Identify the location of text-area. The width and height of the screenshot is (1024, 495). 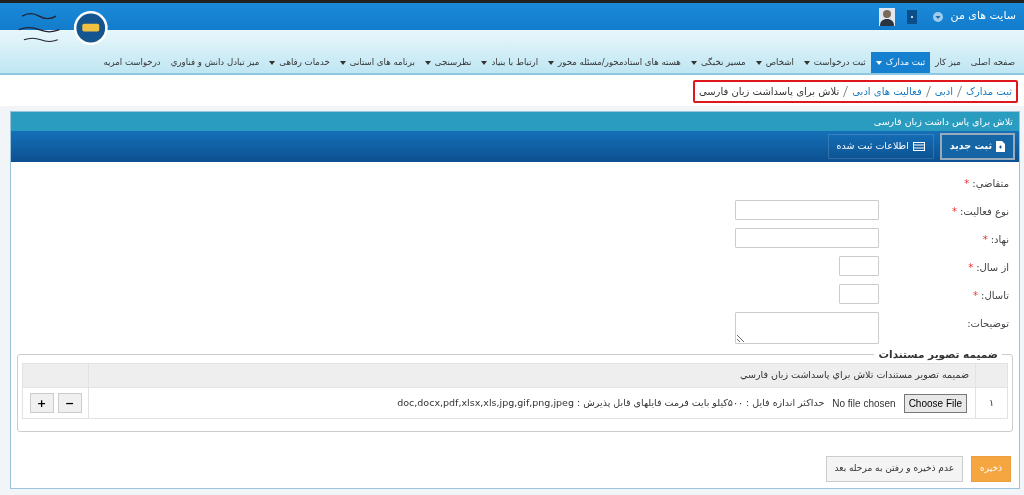
(807, 328).